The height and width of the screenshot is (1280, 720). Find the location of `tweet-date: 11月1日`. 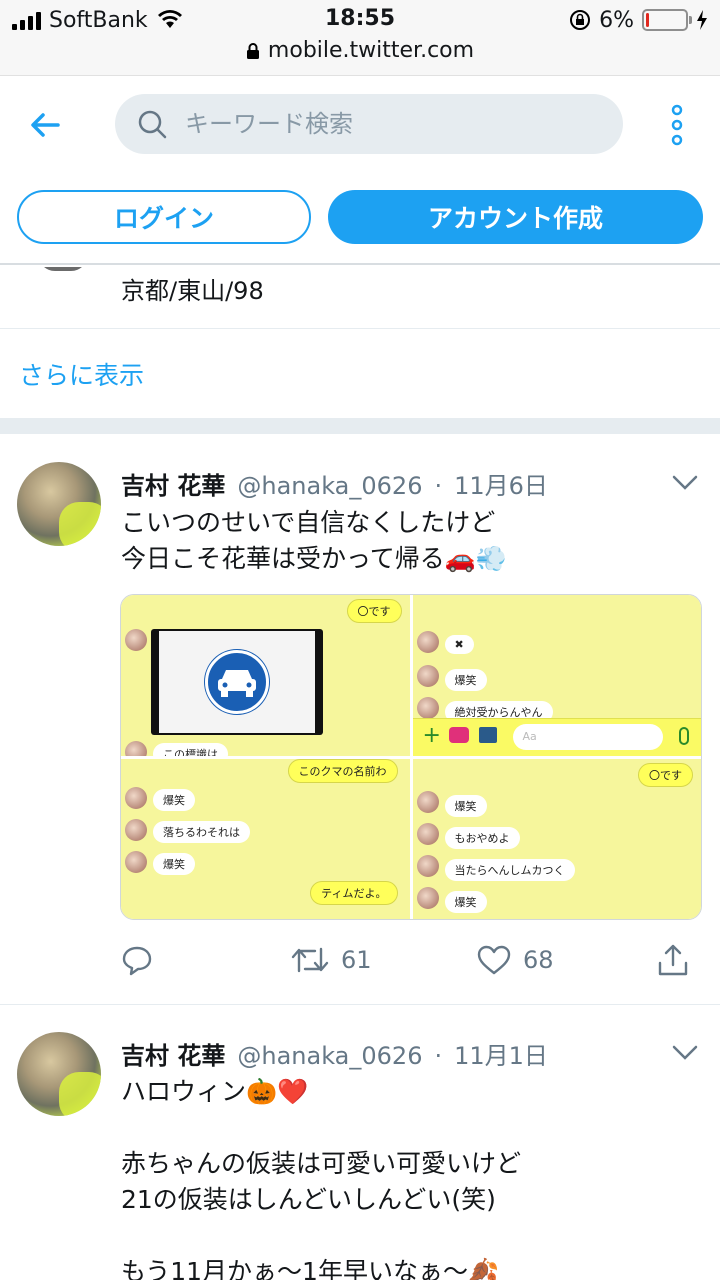

tweet-date: 11月1日 is located at coordinates (501, 1053).